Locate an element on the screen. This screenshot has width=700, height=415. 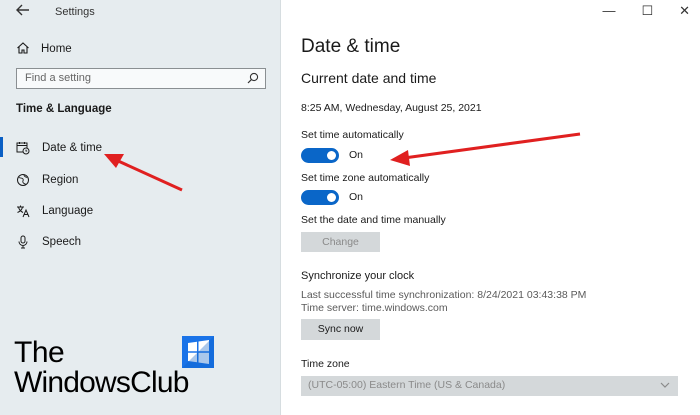
windows-flag-icon is located at coordinates (198, 352).